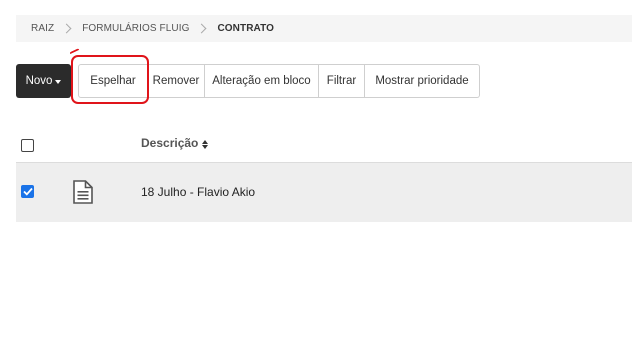  Describe the element at coordinates (324, 145) in the screenshot. I see `table-header: Descrição` at that location.